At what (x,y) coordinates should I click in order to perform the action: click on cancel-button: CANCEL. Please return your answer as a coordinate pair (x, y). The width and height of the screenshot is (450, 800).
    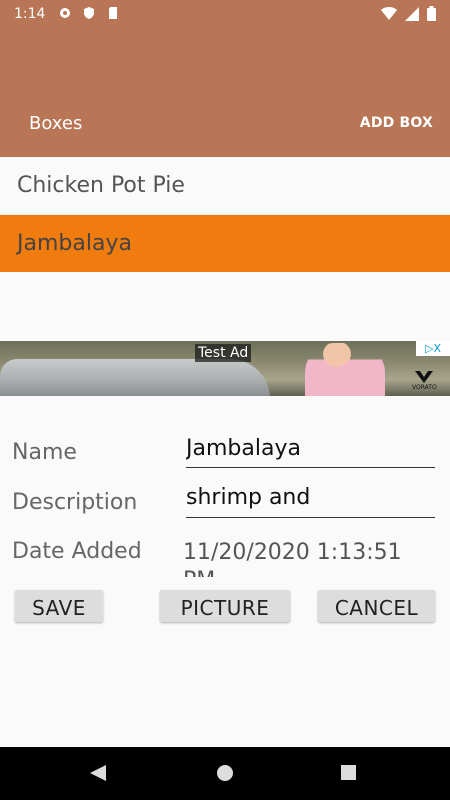
    Looking at the image, I should click on (376, 606).